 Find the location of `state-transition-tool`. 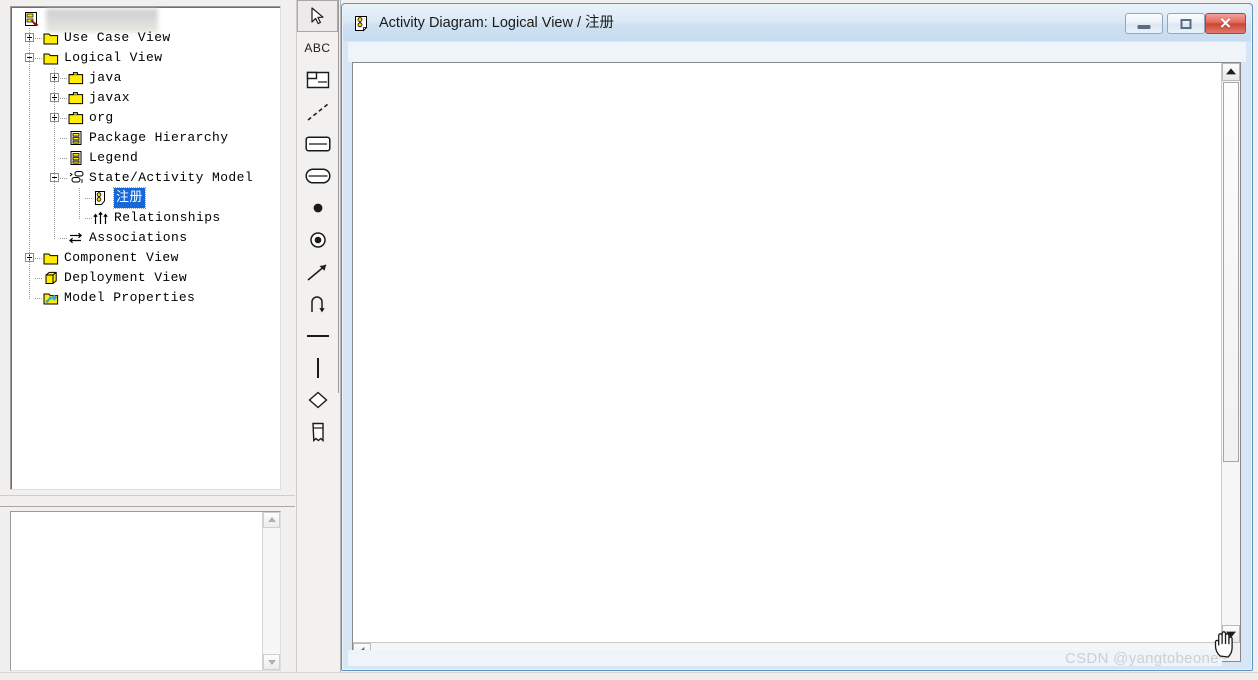

state-transition-tool is located at coordinates (317, 272).